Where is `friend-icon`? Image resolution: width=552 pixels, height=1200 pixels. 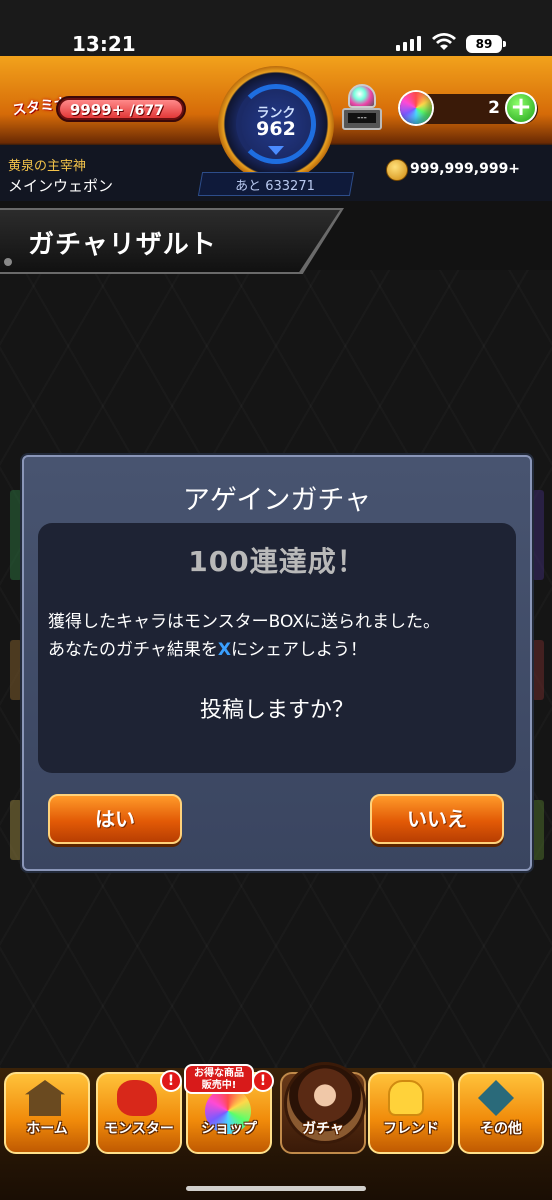
friend-icon is located at coordinates (406, 1098).